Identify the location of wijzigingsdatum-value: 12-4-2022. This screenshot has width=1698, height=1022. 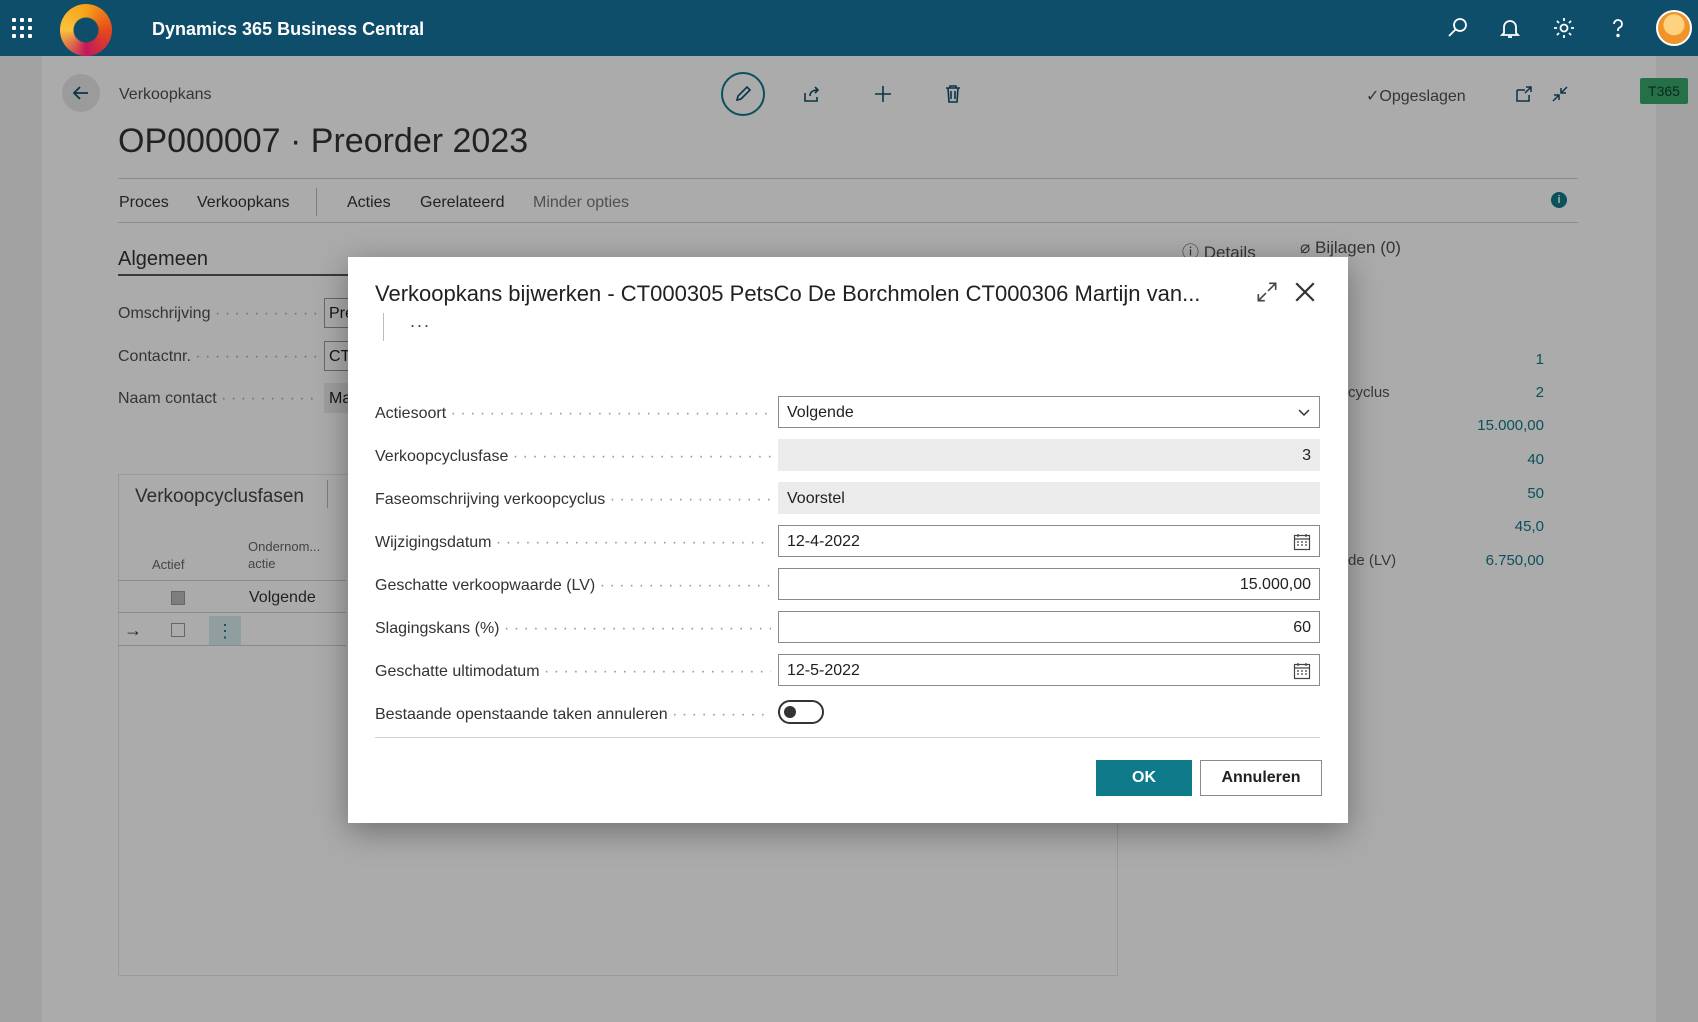
(823, 541).